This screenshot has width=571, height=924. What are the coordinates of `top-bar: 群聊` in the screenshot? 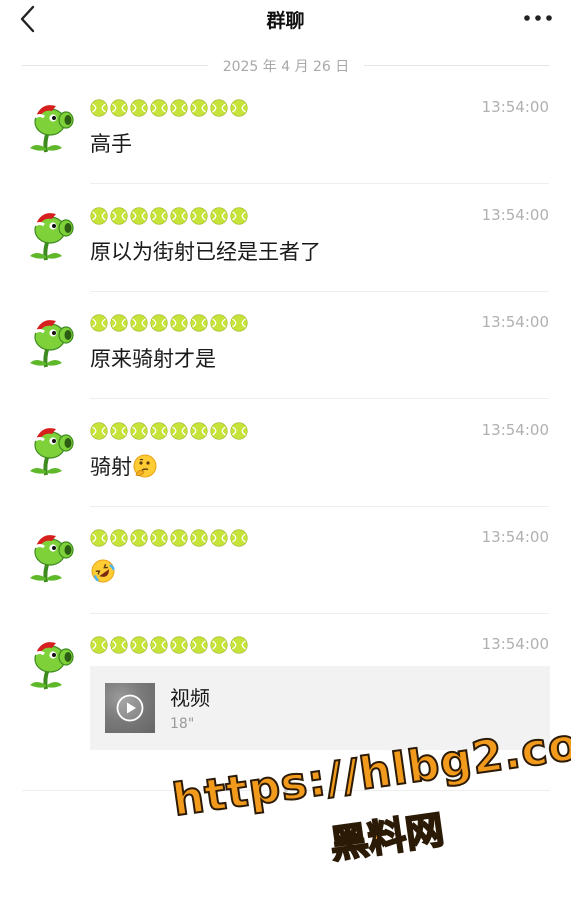 It's located at (285, 19).